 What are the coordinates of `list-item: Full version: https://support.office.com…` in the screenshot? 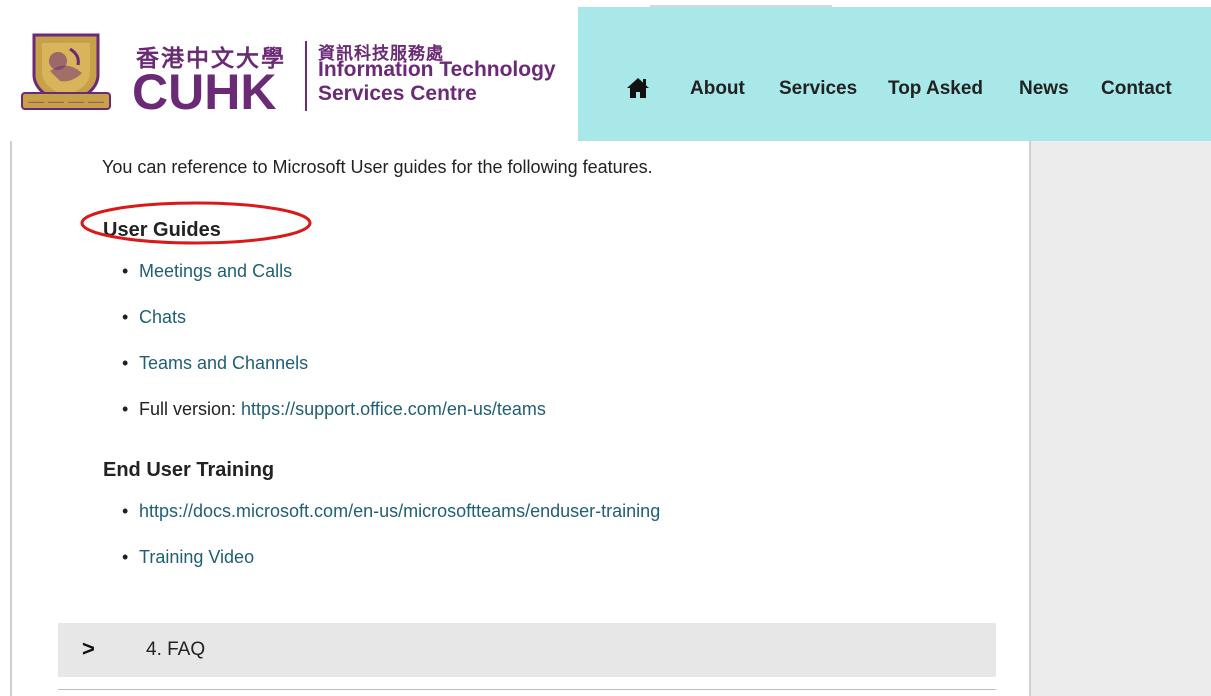 It's located at (332, 422).